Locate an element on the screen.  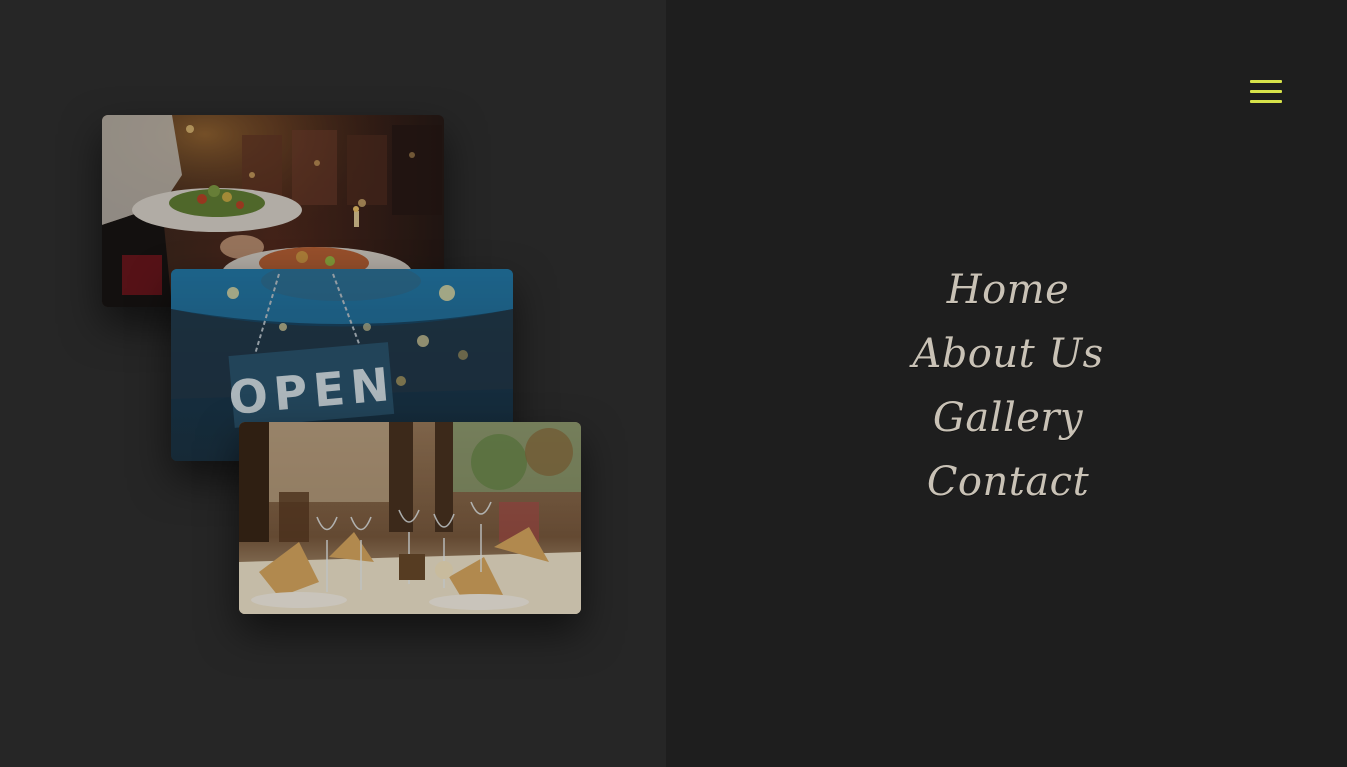
nav-item-gallery: Gallery is located at coordinates (1008, 418).